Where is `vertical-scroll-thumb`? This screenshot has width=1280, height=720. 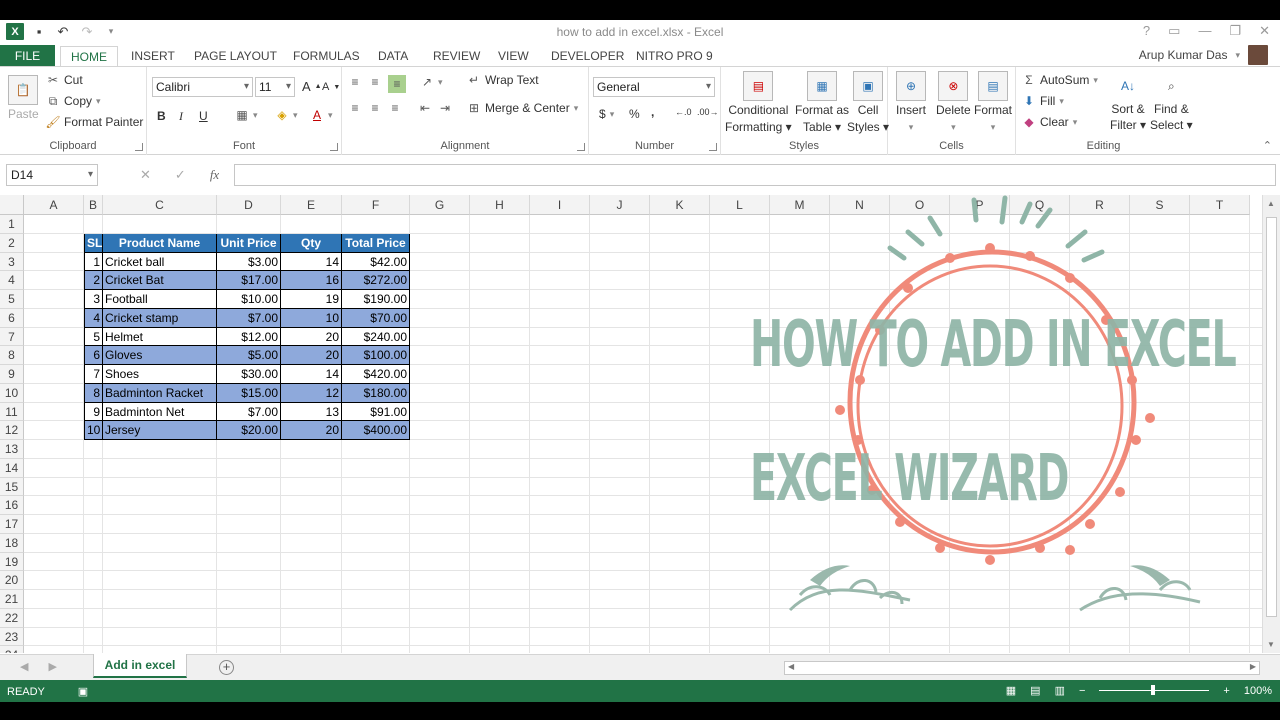
vertical-scroll-thumb is located at coordinates (1271, 417).